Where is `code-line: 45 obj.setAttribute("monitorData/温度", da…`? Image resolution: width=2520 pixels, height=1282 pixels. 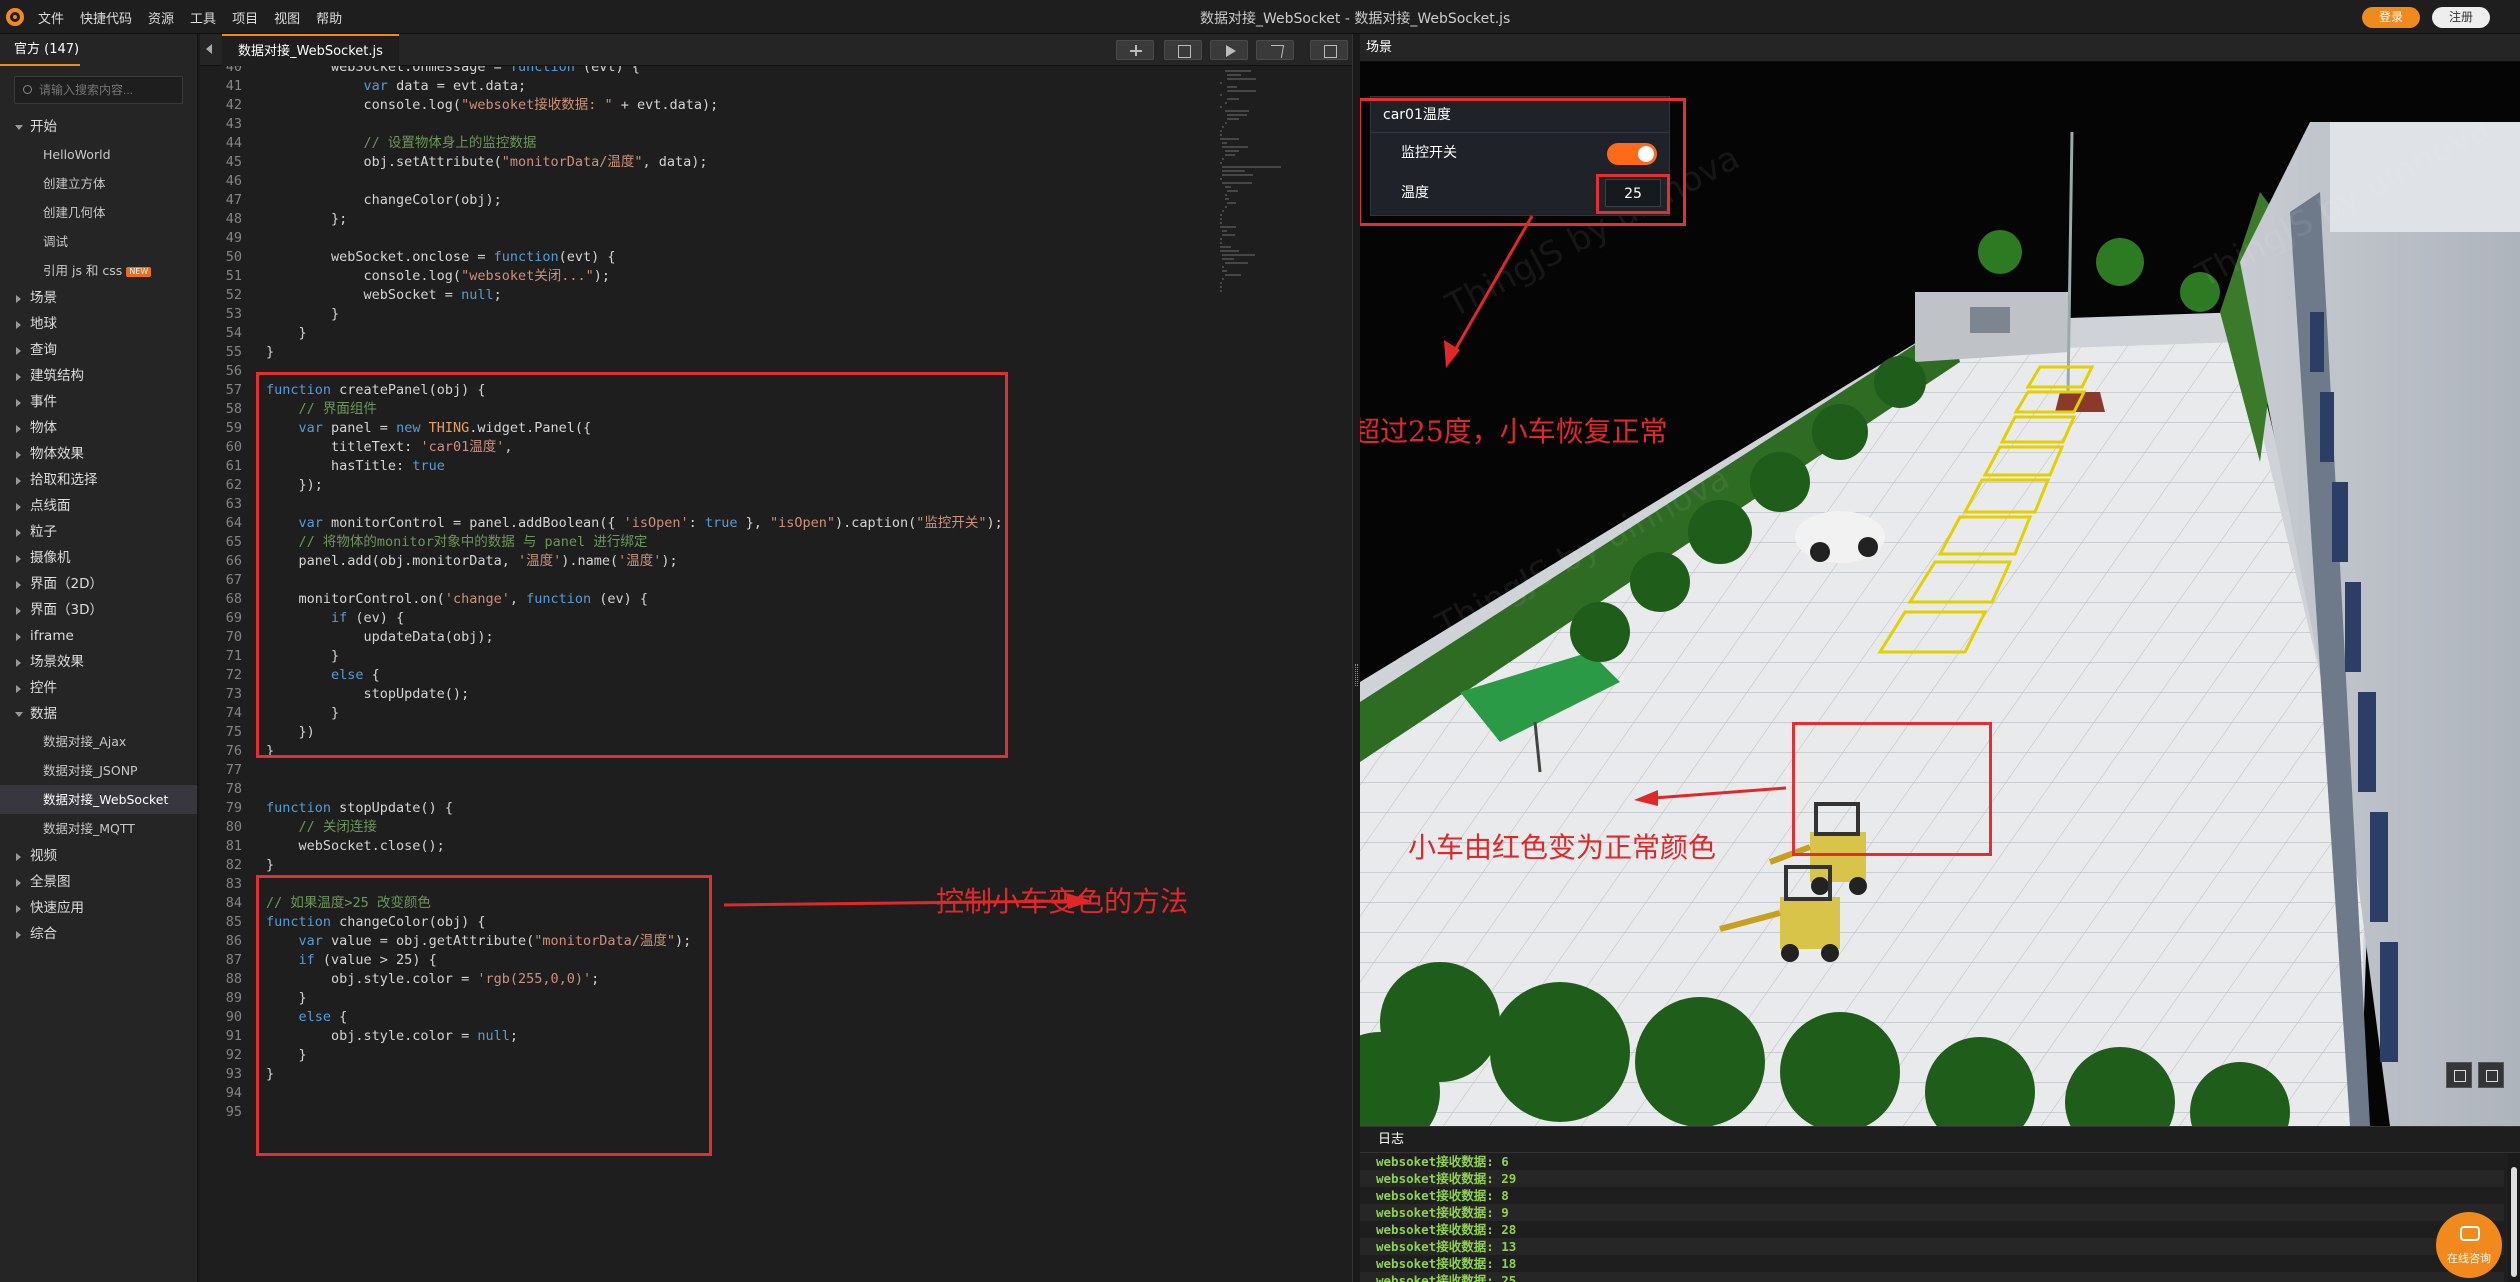 code-line: 45 obj.setAttribute("monitorData/温度", da… is located at coordinates (454, 162).